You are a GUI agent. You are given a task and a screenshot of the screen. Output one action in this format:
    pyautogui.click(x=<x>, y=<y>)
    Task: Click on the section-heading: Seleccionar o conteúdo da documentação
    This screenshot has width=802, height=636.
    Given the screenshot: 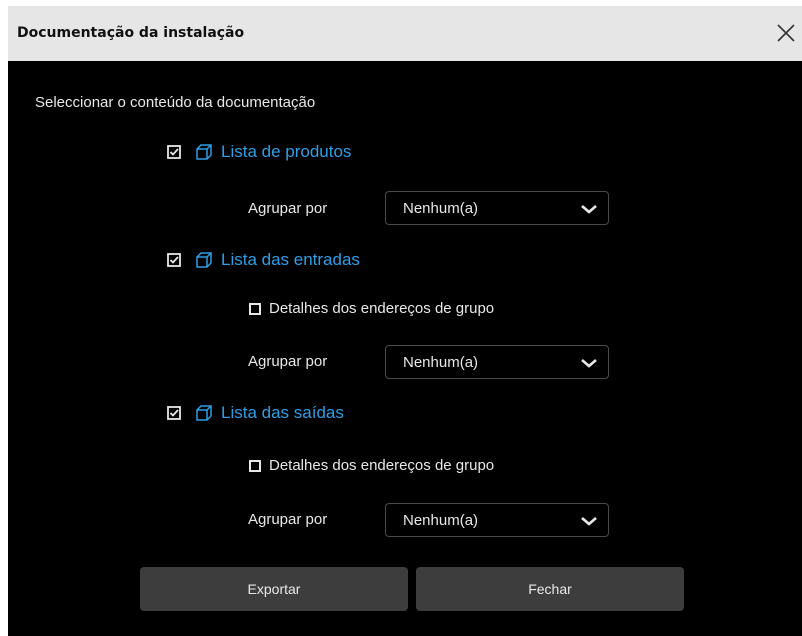 What is the action you would take?
    pyautogui.click(x=175, y=102)
    